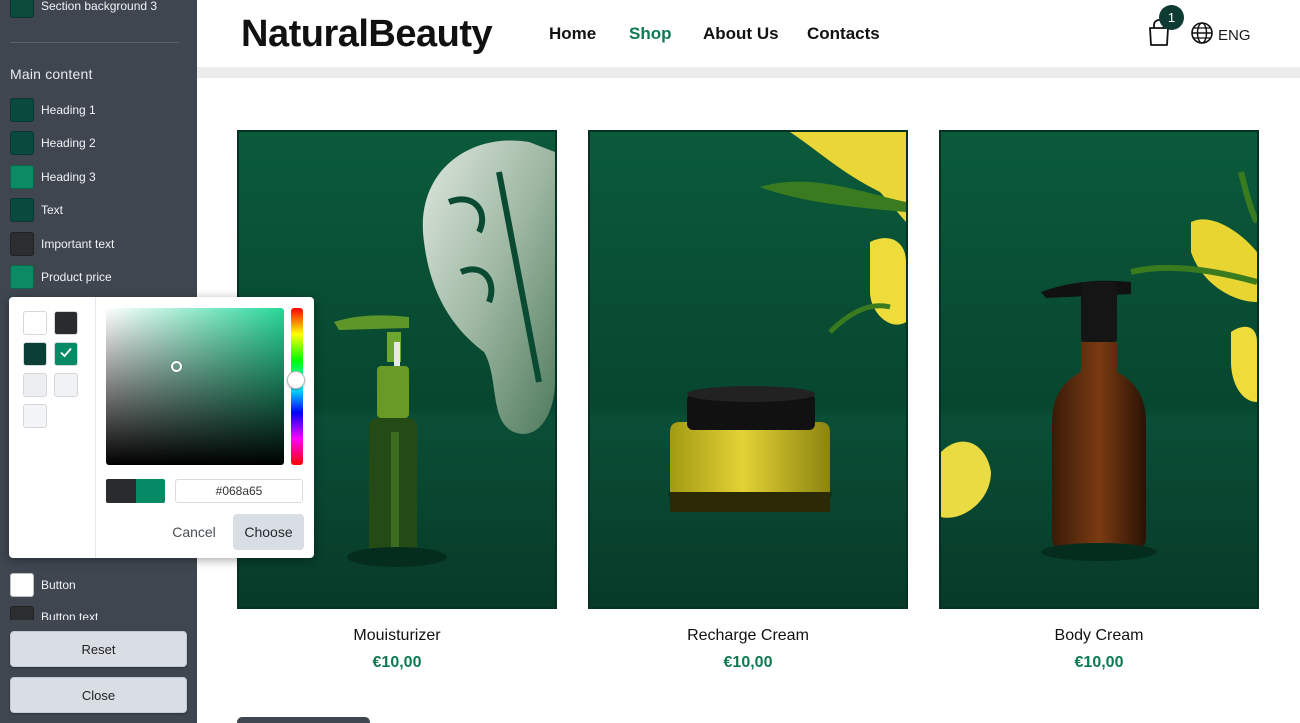  Describe the element at coordinates (195, 386) in the screenshot. I see `saturation-value-area` at that location.